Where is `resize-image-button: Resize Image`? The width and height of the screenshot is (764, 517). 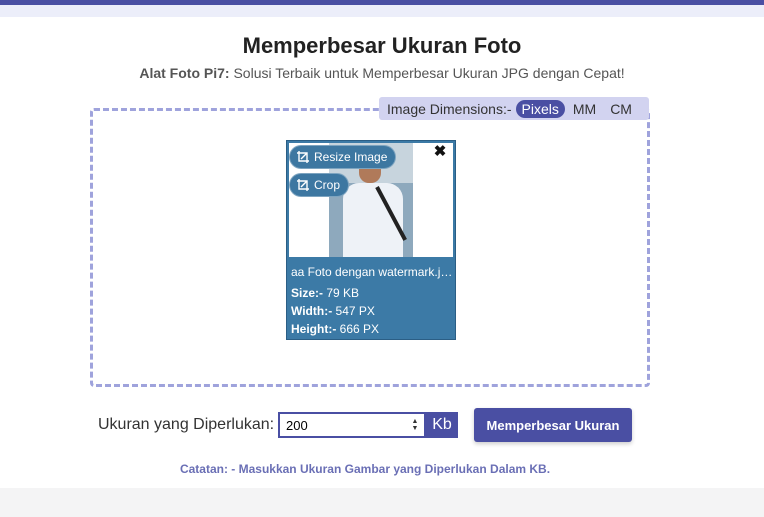
resize-image-button: Resize Image is located at coordinates (343, 157).